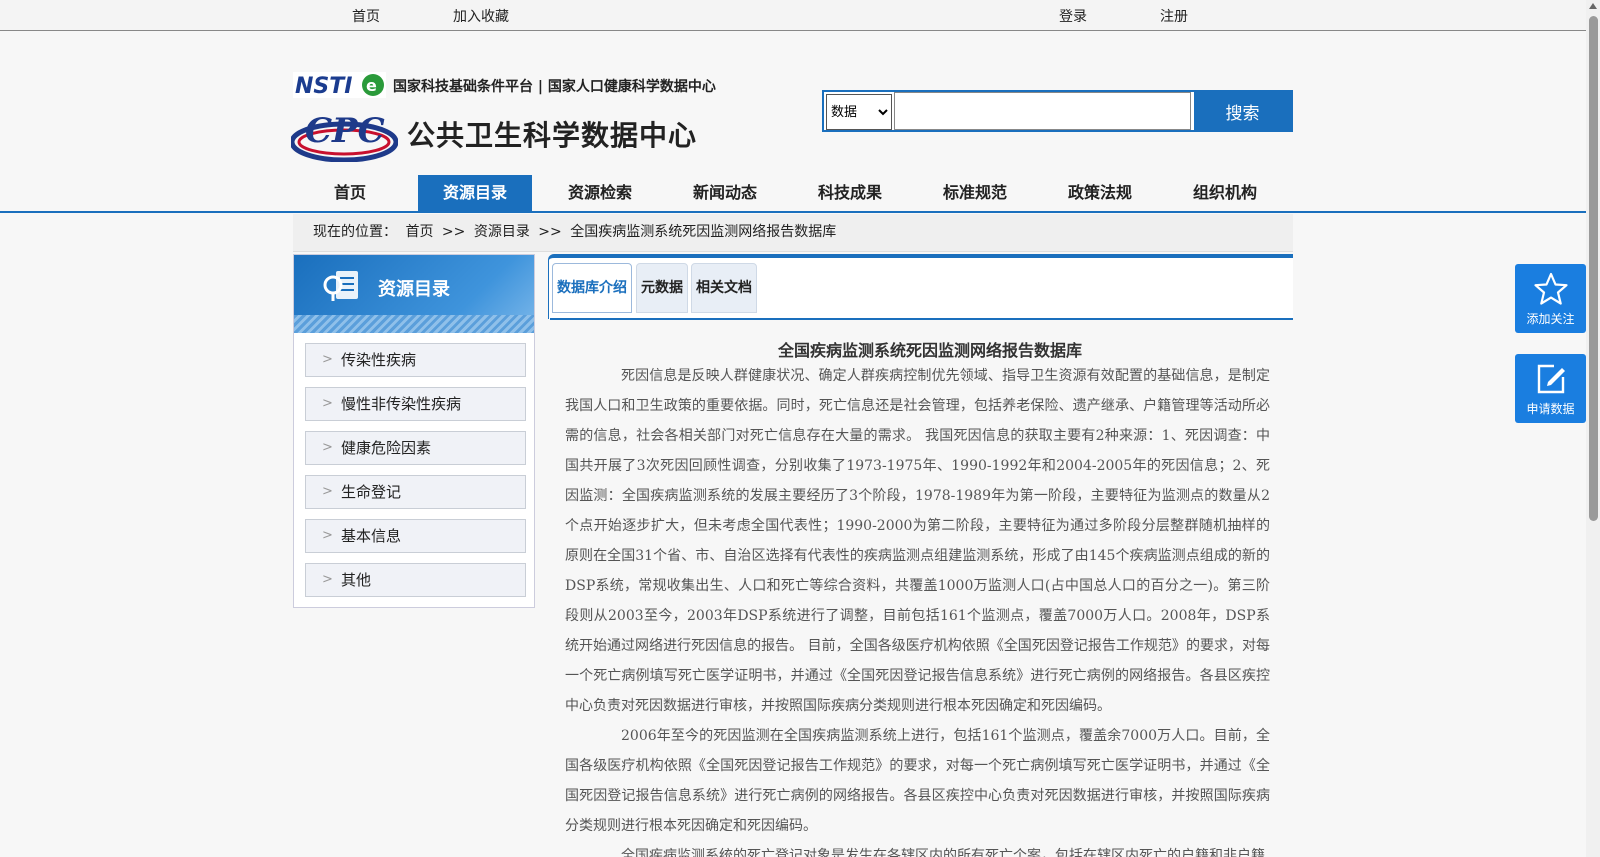  Describe the element at coordinates (419, 232) in the screenshot. I see `breadcrumb-home: 首页` at that location.